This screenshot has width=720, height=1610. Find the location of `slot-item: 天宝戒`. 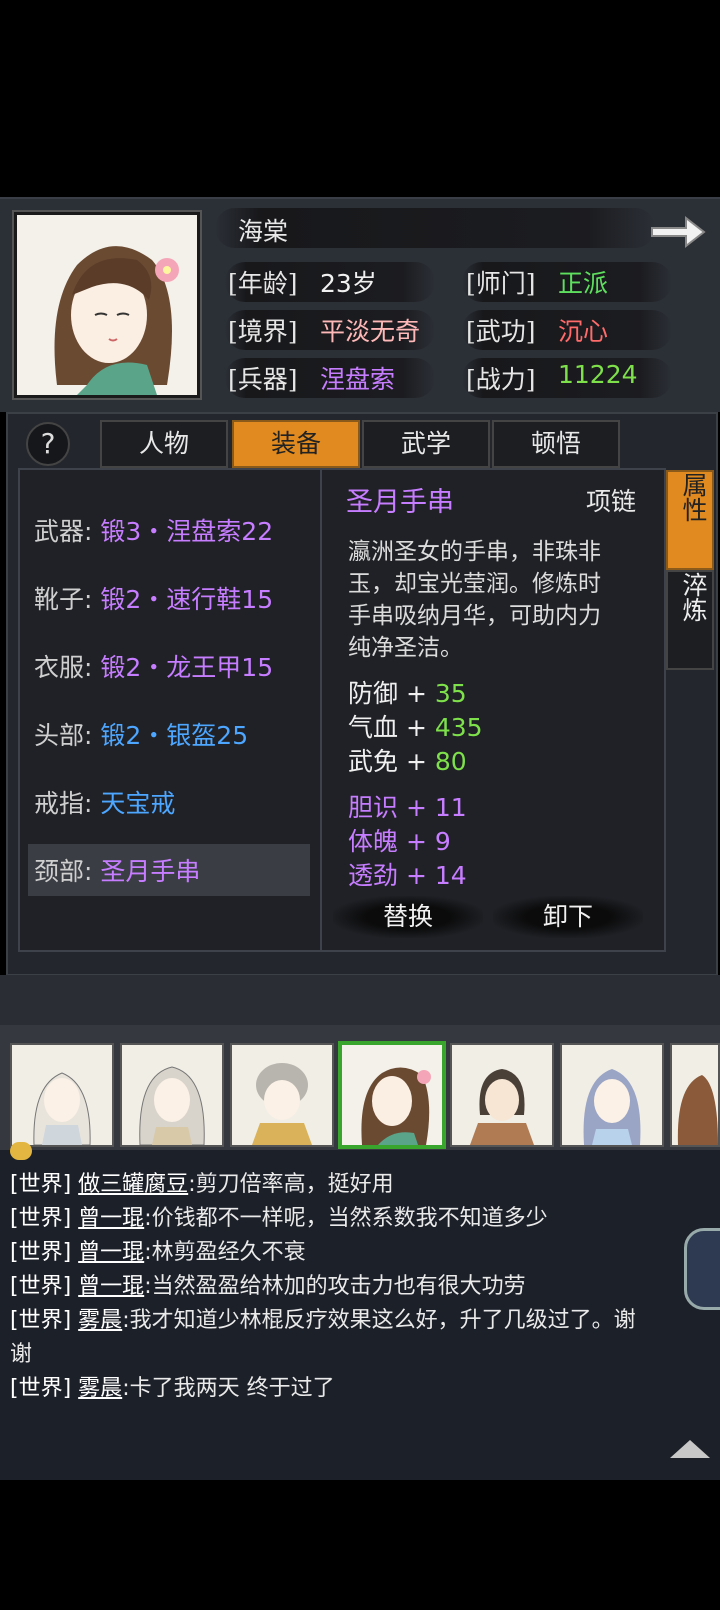

slot-item: 天宝戒 is located at coordinates (138, 803).